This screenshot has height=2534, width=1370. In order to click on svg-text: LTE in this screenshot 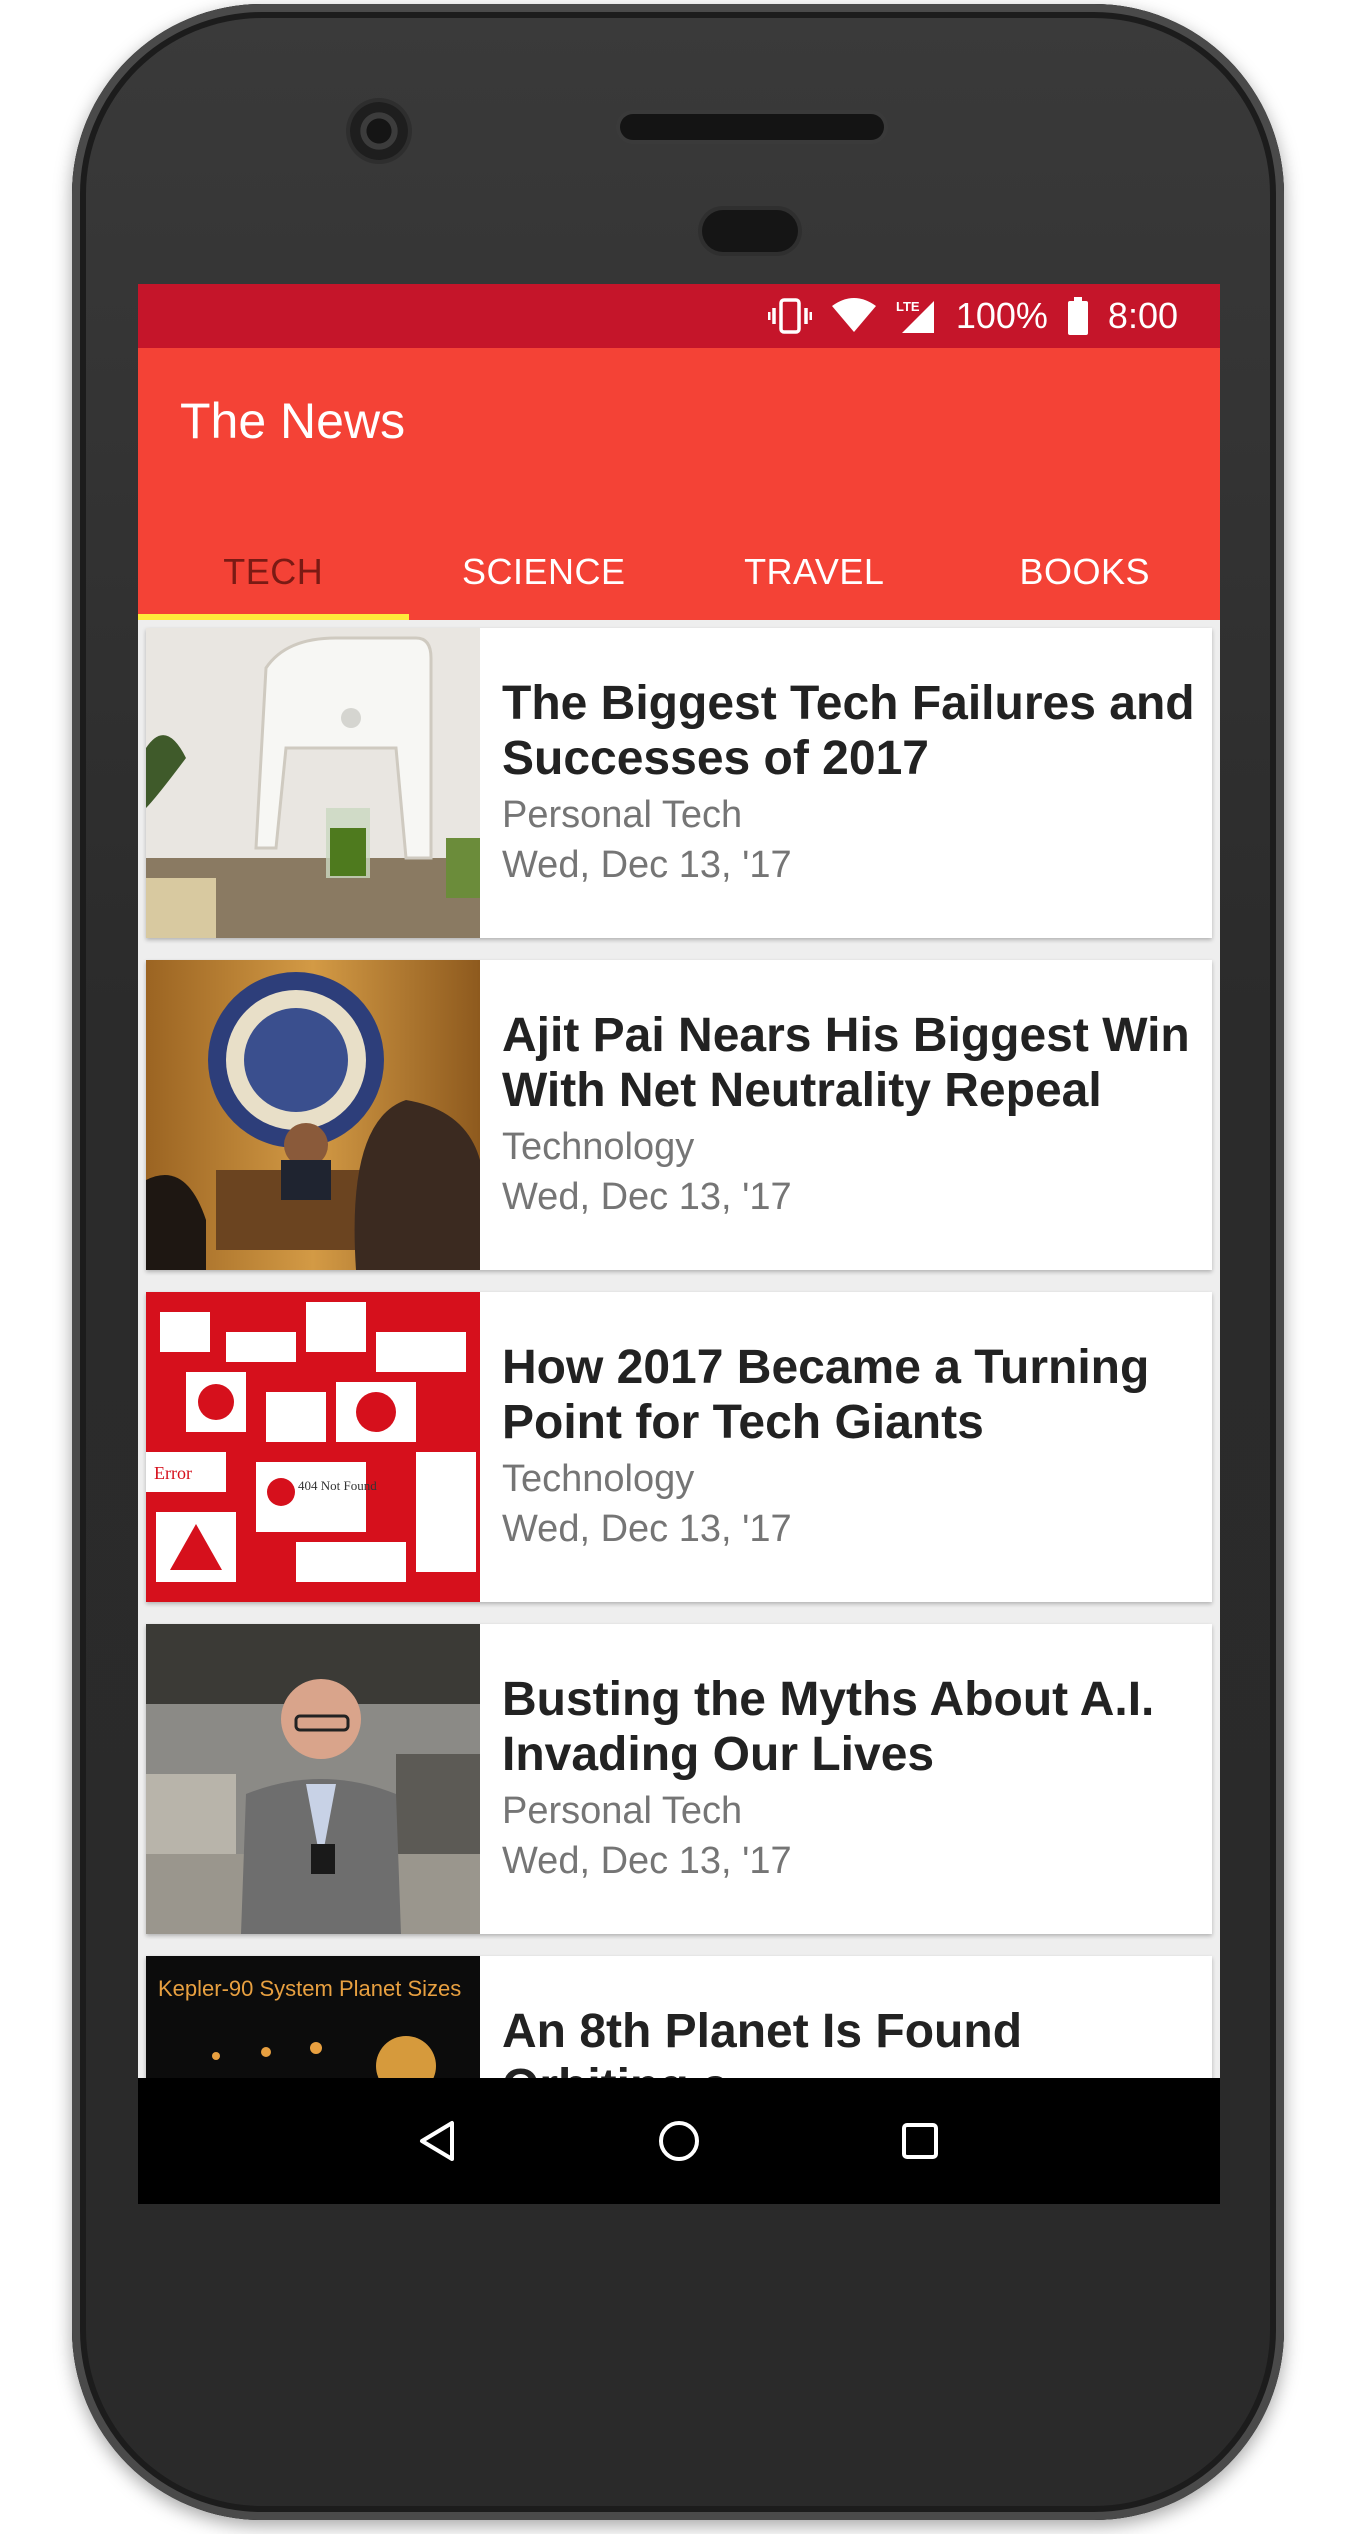, I will do `click(908, 306)`.